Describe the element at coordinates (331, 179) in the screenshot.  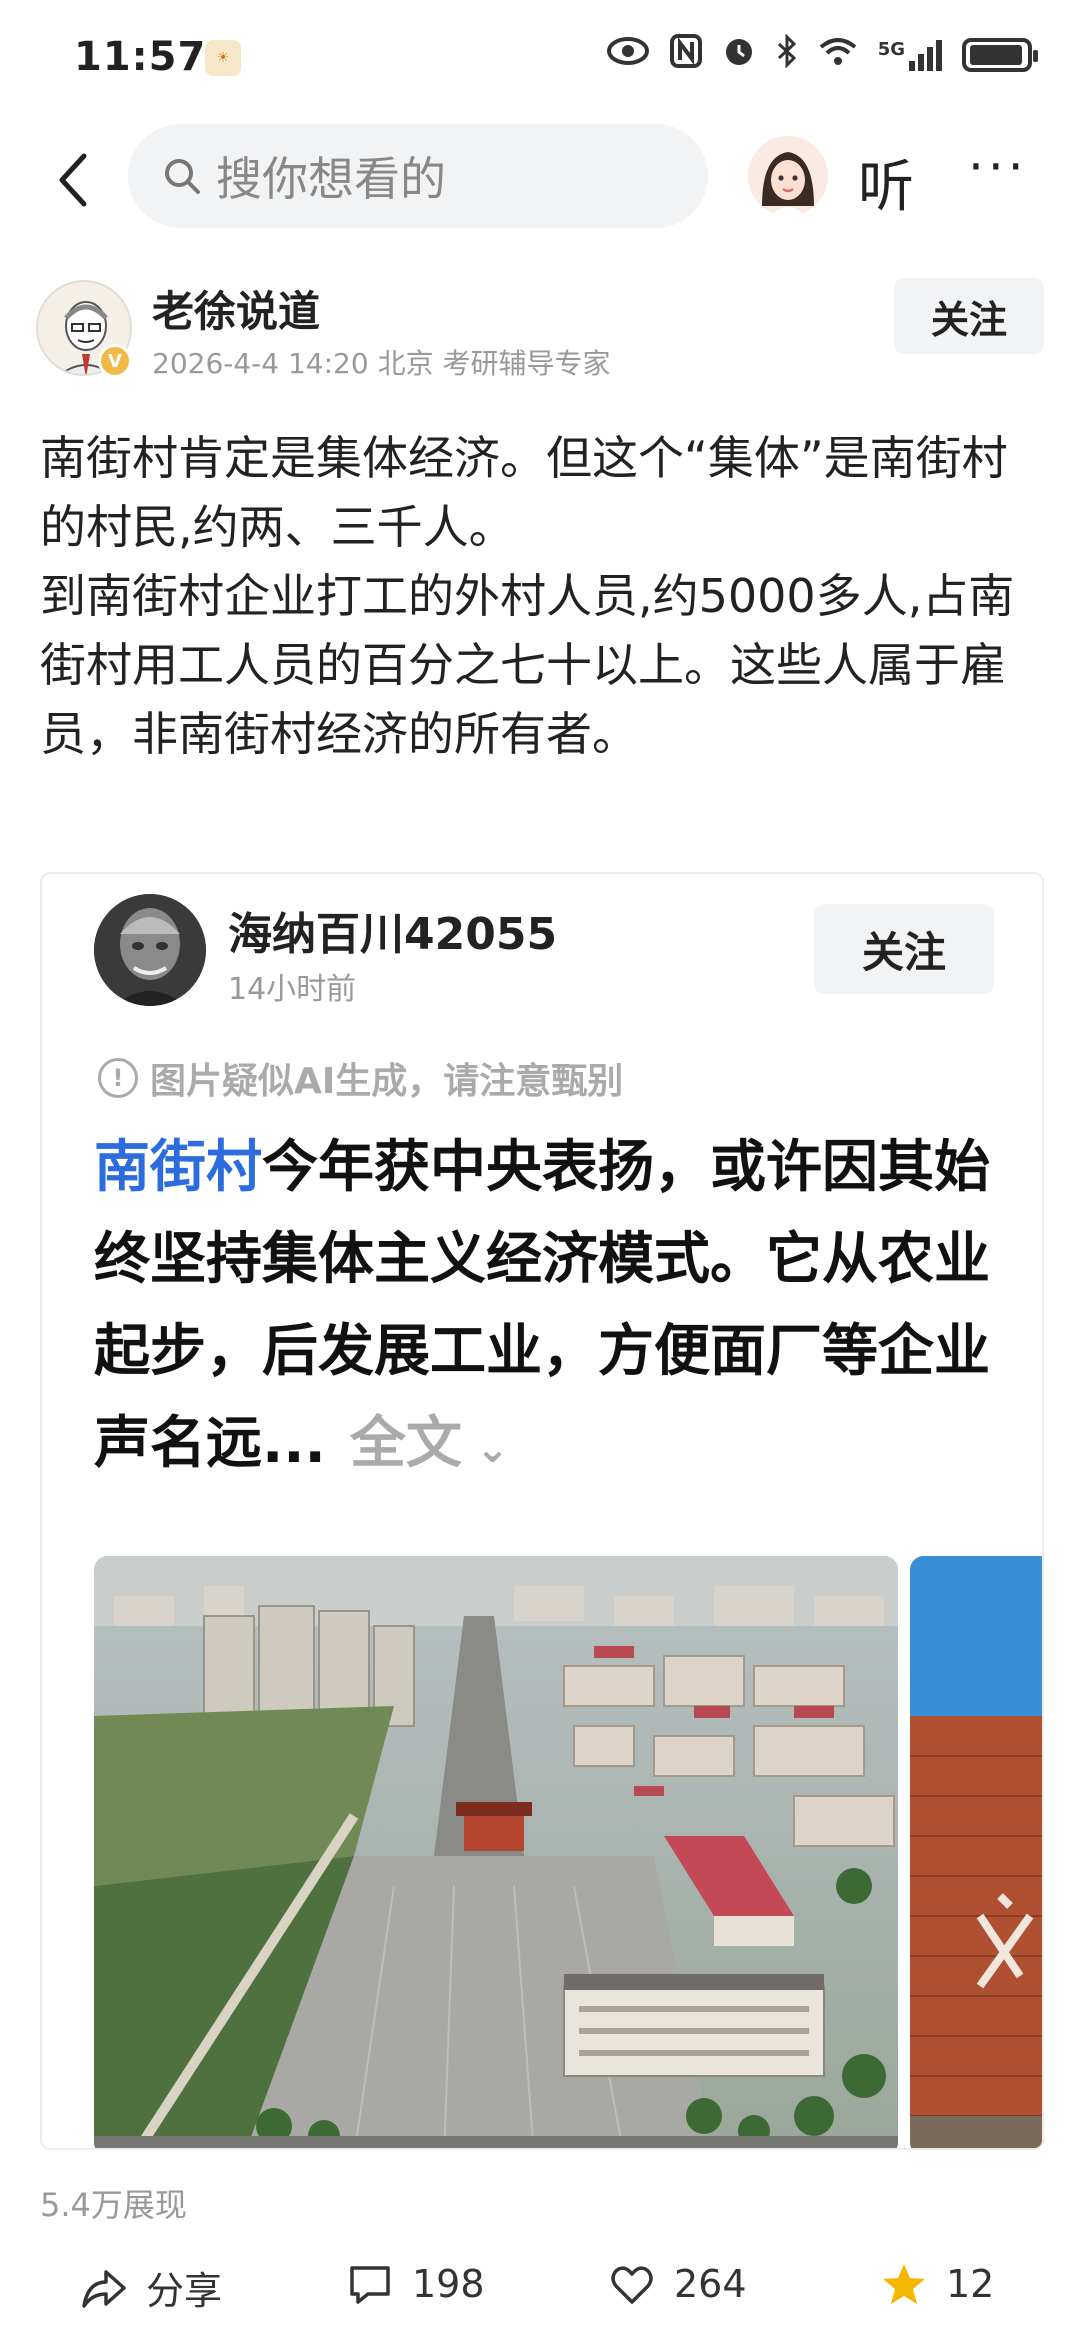
I see `search-placeholder: 搜你想看的` at that location.